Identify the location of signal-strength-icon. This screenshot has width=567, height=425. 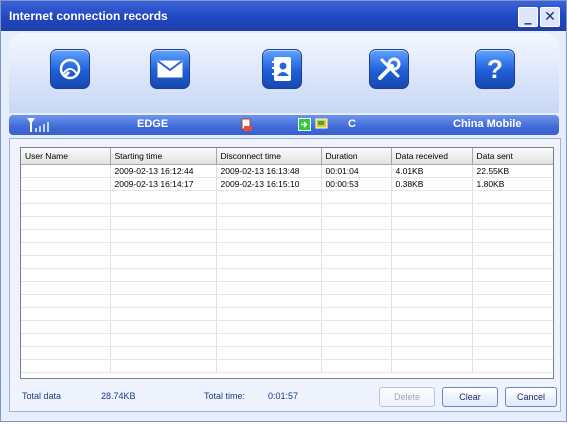
(38, 125).